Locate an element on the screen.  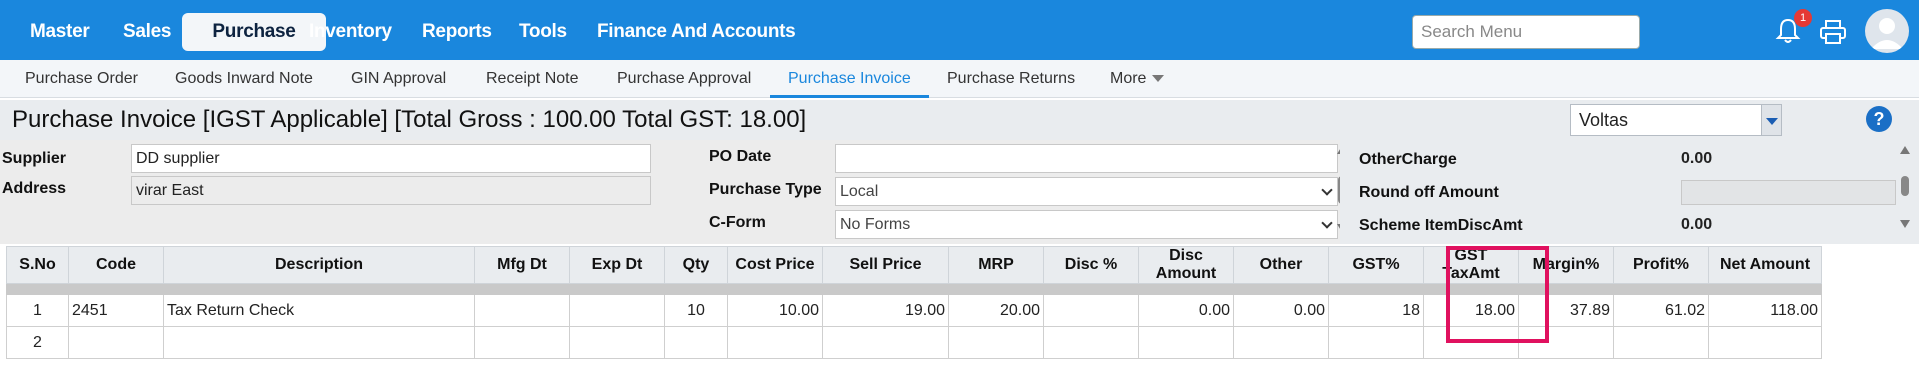
col-header-disc-pct: Disc % is located at coordinates (1091, 265).